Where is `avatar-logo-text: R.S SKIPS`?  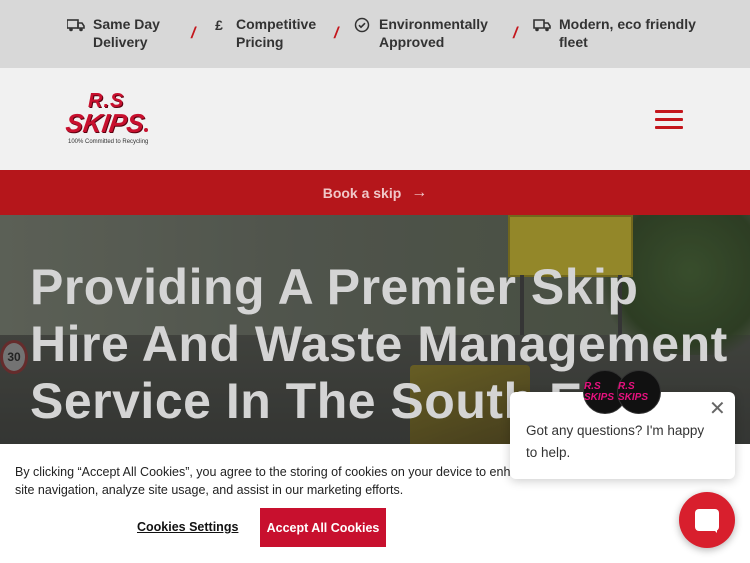
avatar-logo-text: R.S SKIPS is located at coordinates (633, 392).